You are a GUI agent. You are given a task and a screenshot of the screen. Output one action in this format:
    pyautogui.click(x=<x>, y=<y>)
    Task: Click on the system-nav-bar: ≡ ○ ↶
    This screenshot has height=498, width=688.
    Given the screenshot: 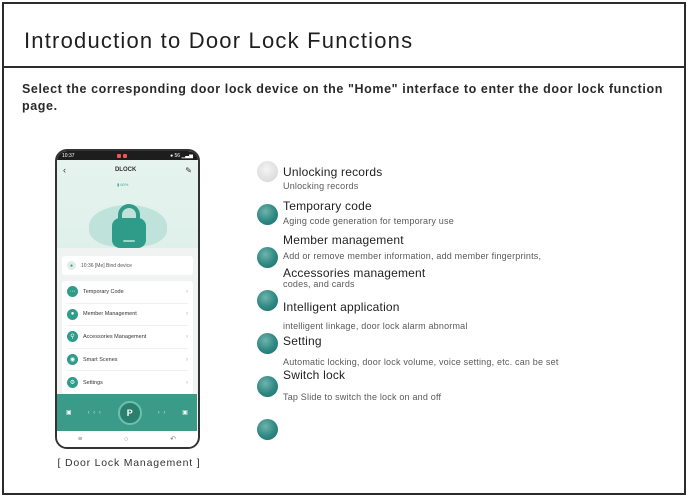 What is the action you would take?
    pyautogui.click(x=127, y=439)
    